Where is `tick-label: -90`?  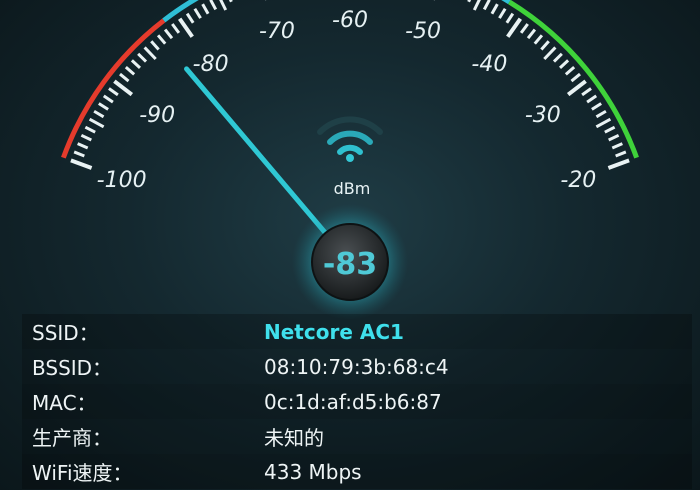 tick-label: -90 is located at coordinates (157, 115).